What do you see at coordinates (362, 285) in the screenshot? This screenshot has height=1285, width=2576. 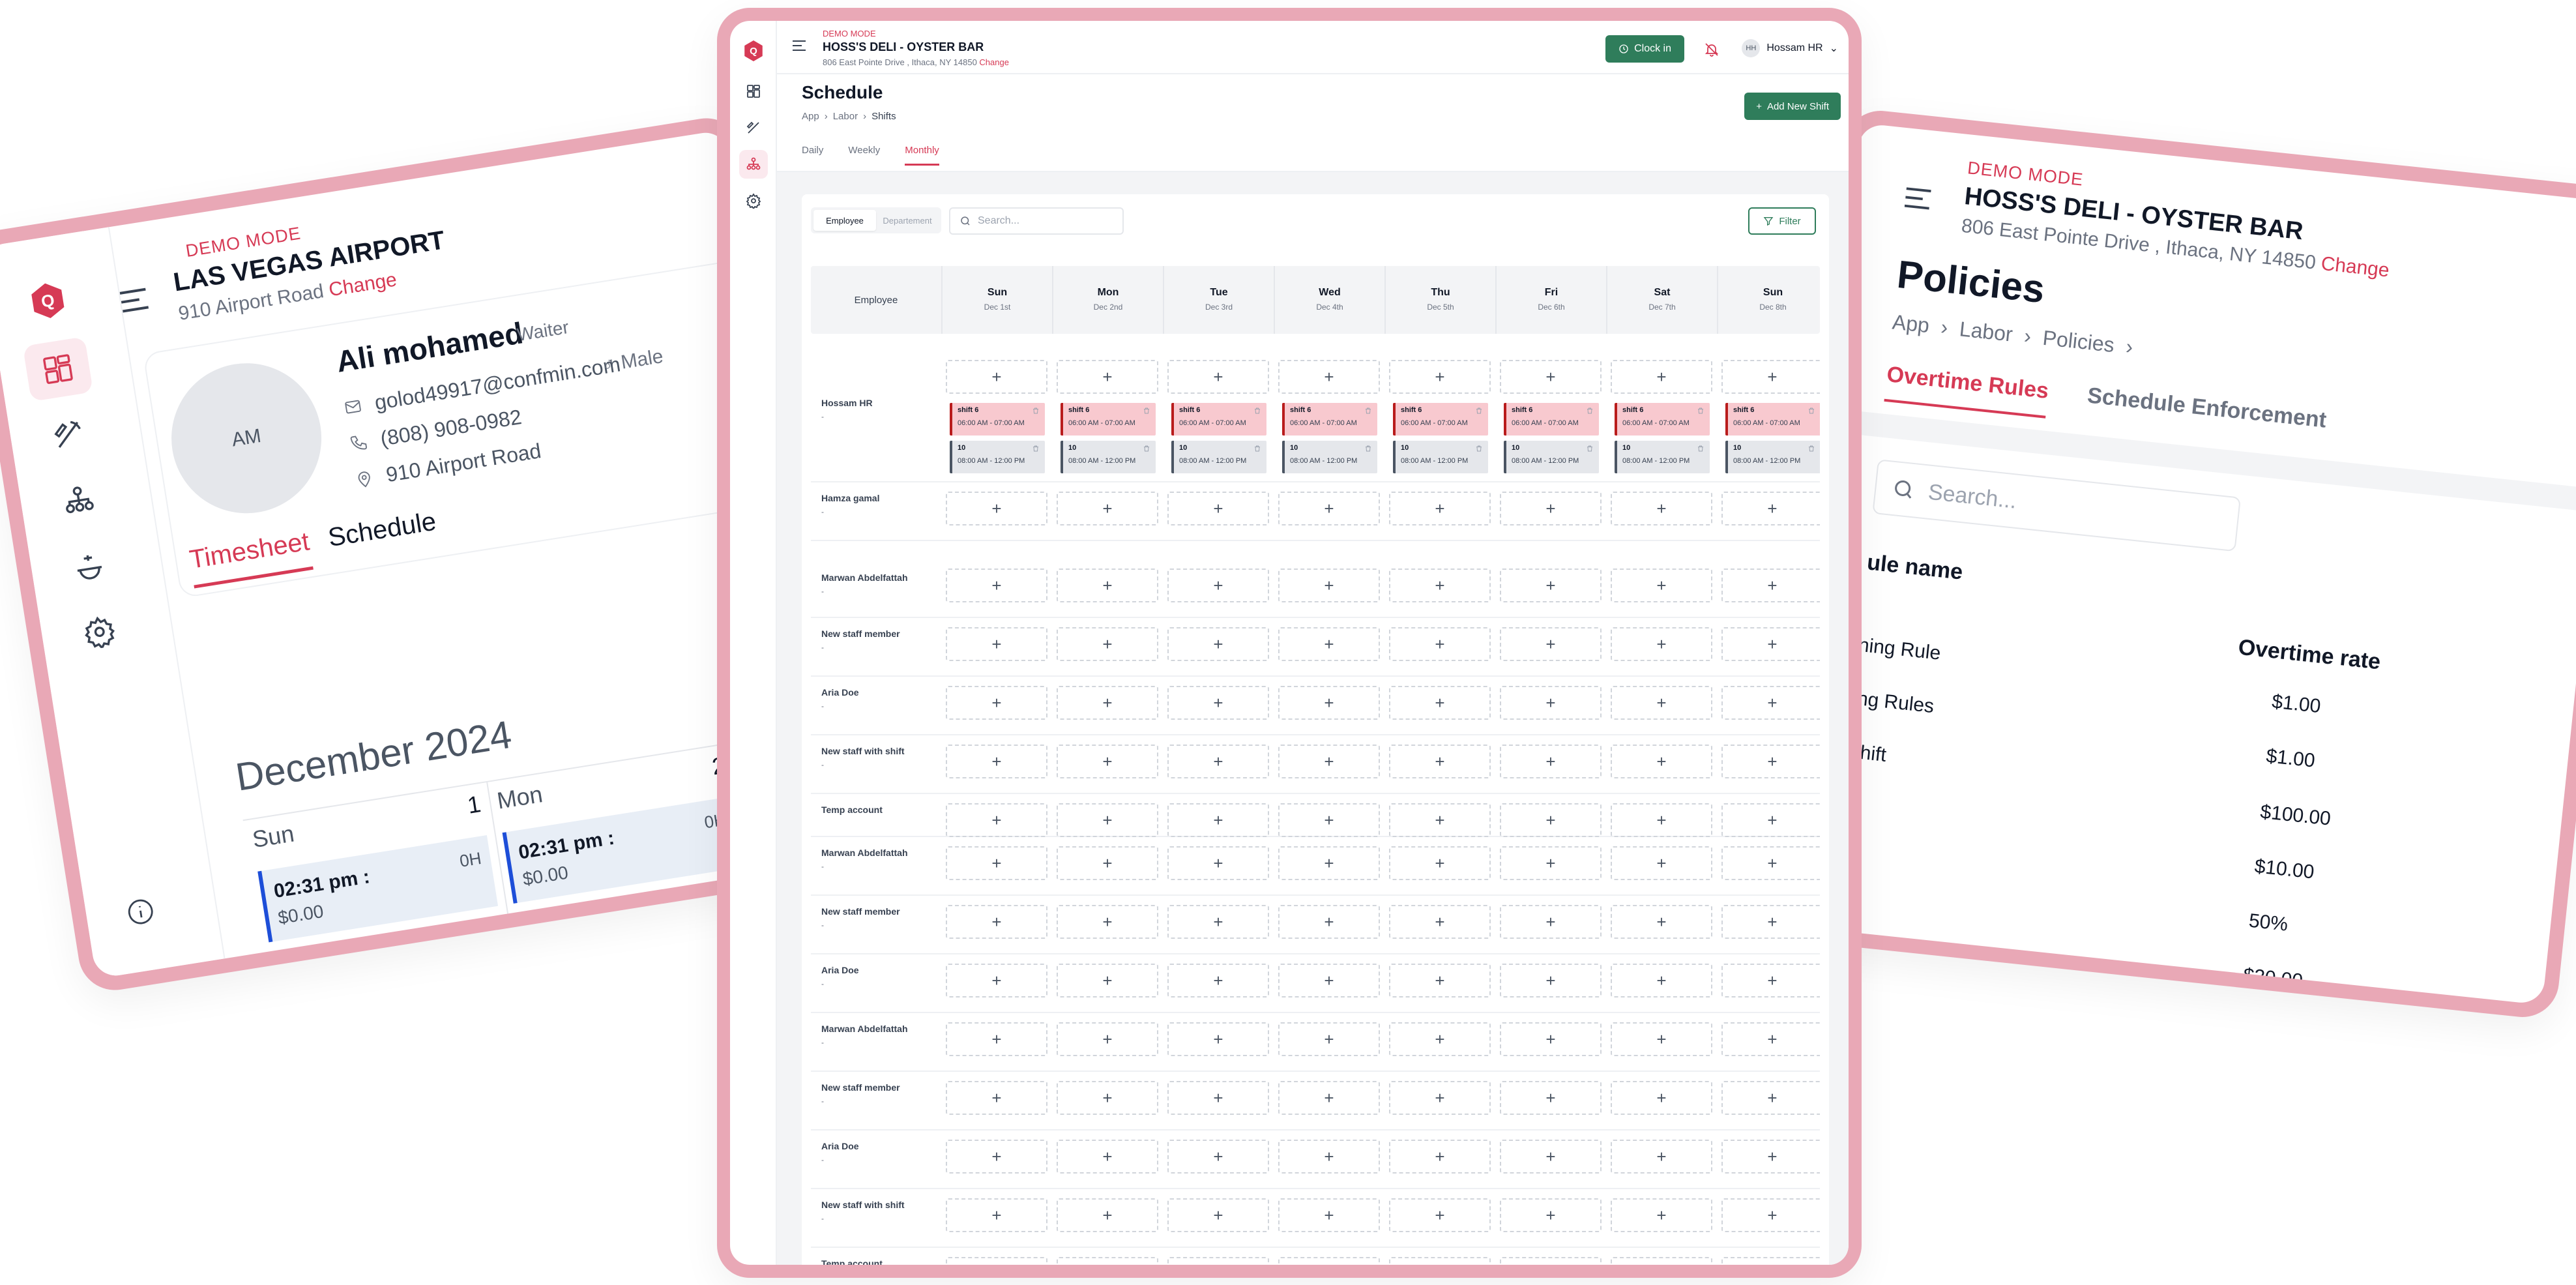 I see `change-link: Change` at bounding box center [362, 285].